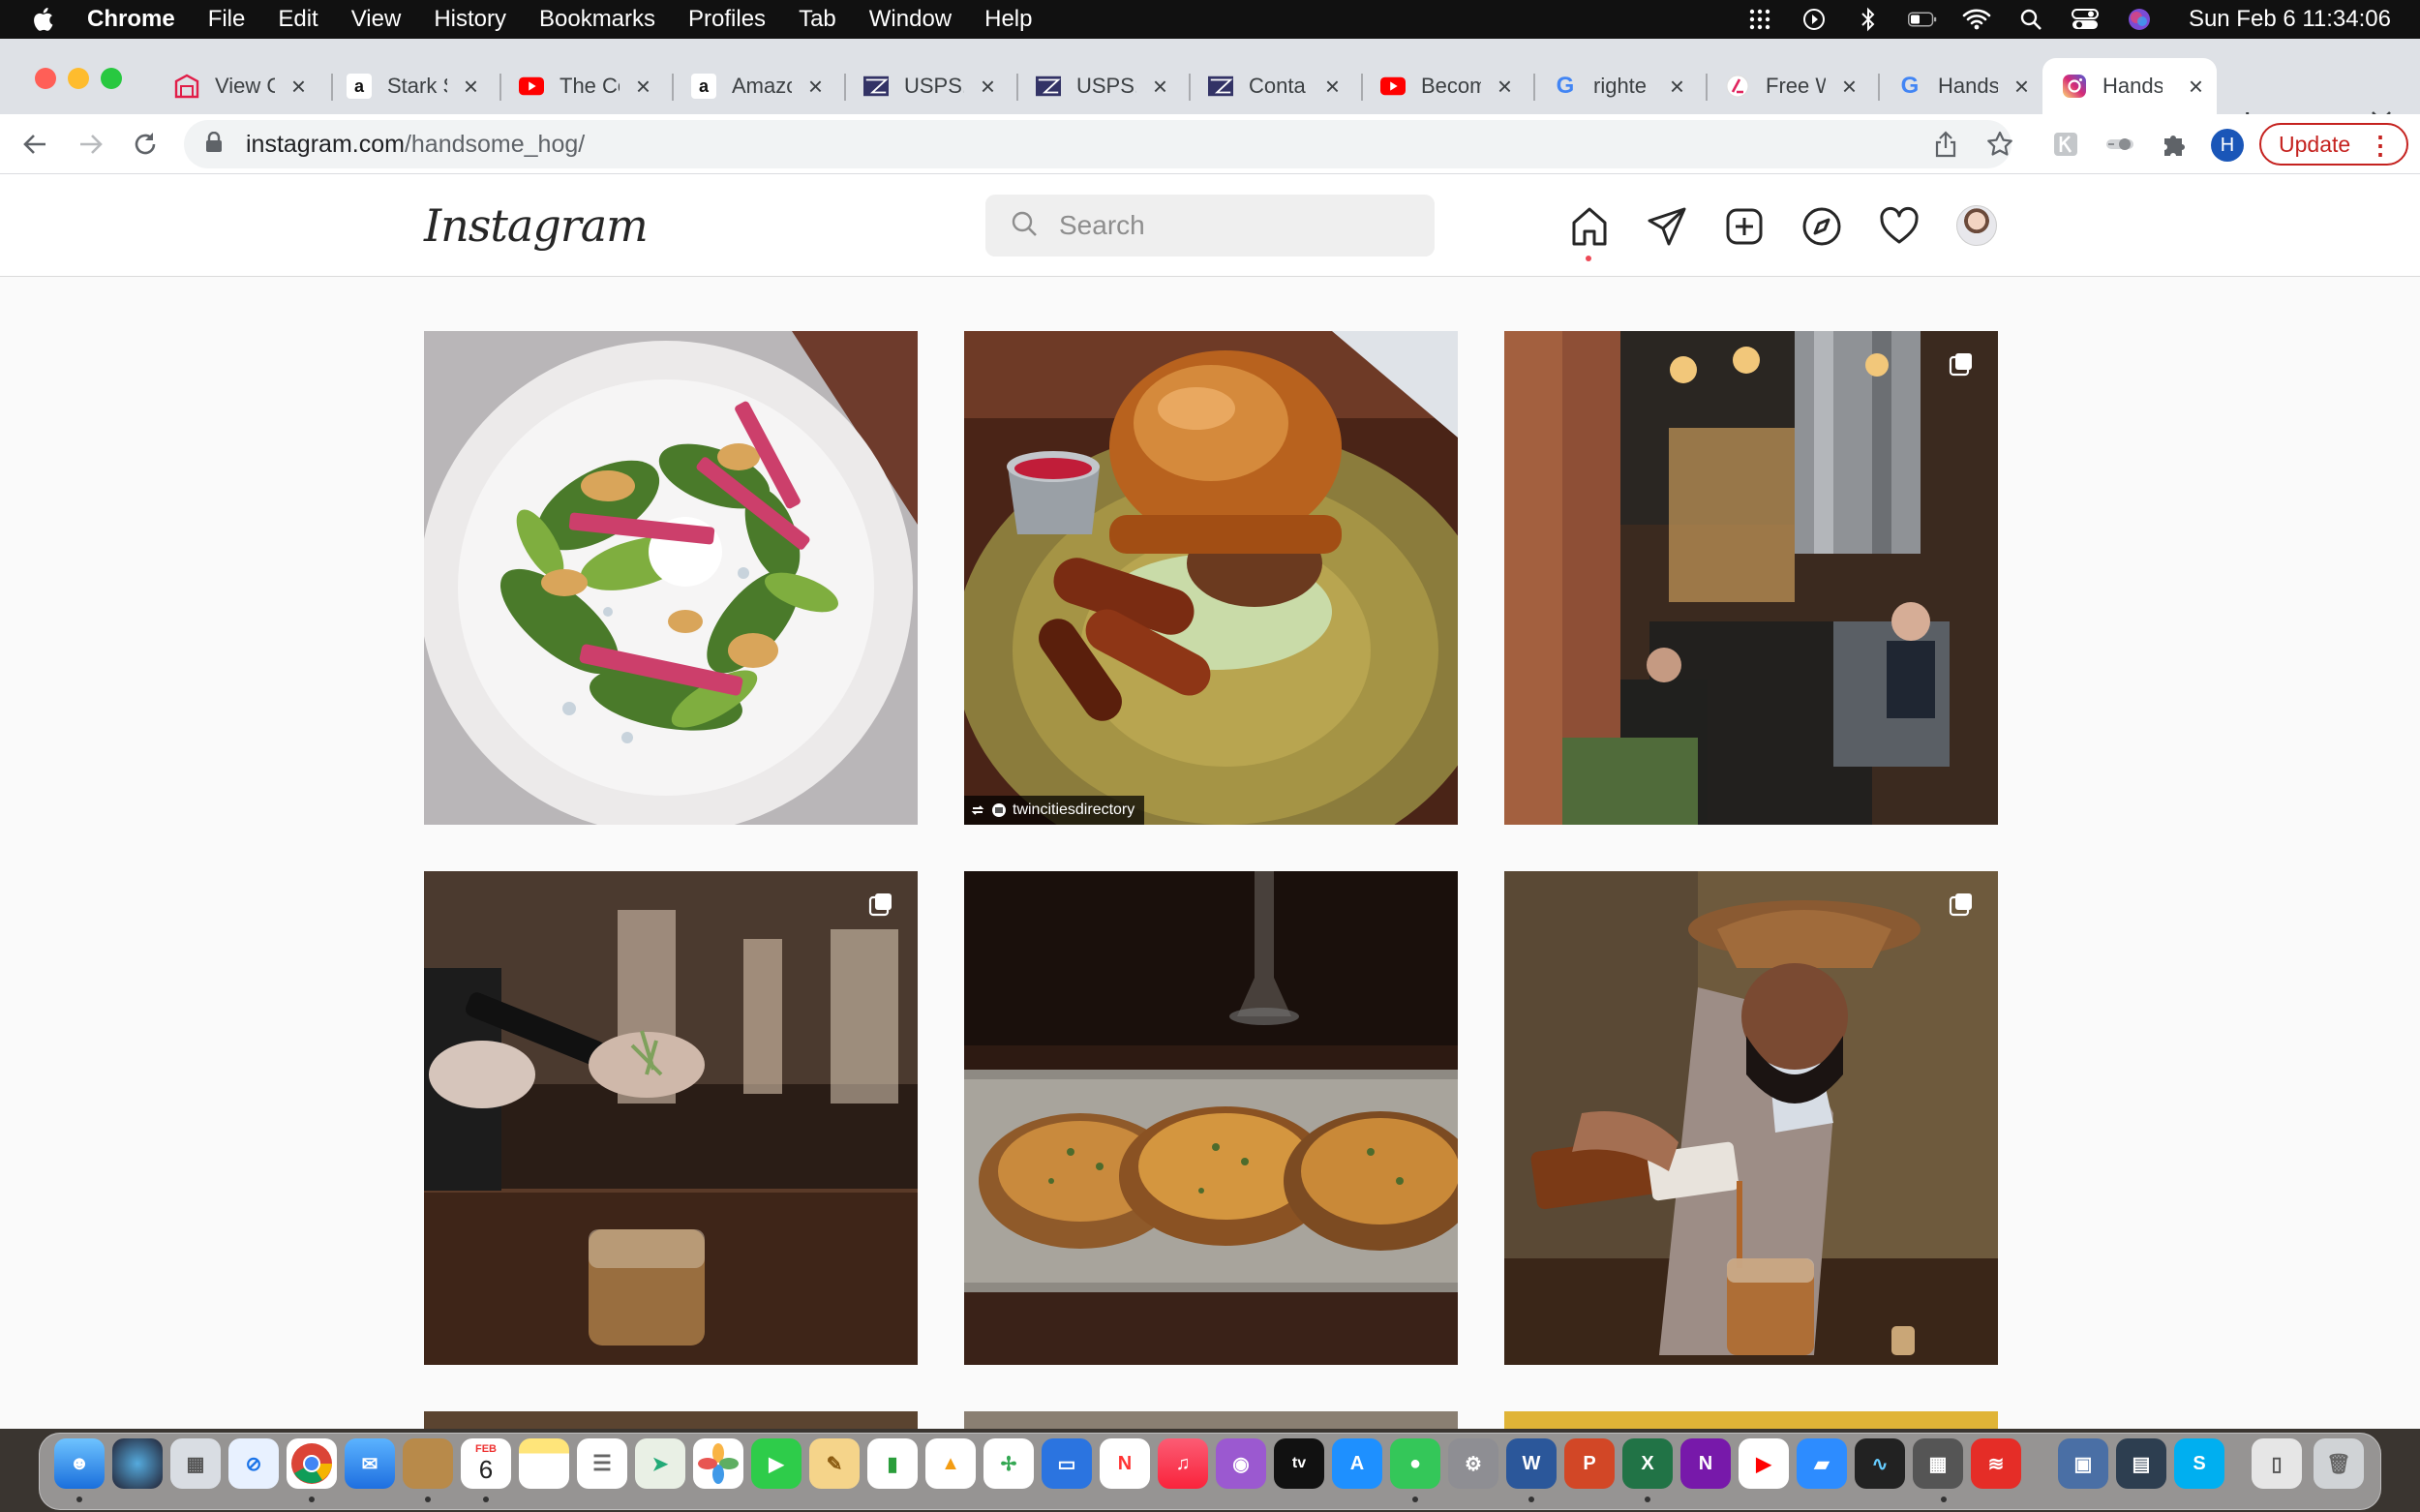  I want to click on back-button, so click(34, 144).